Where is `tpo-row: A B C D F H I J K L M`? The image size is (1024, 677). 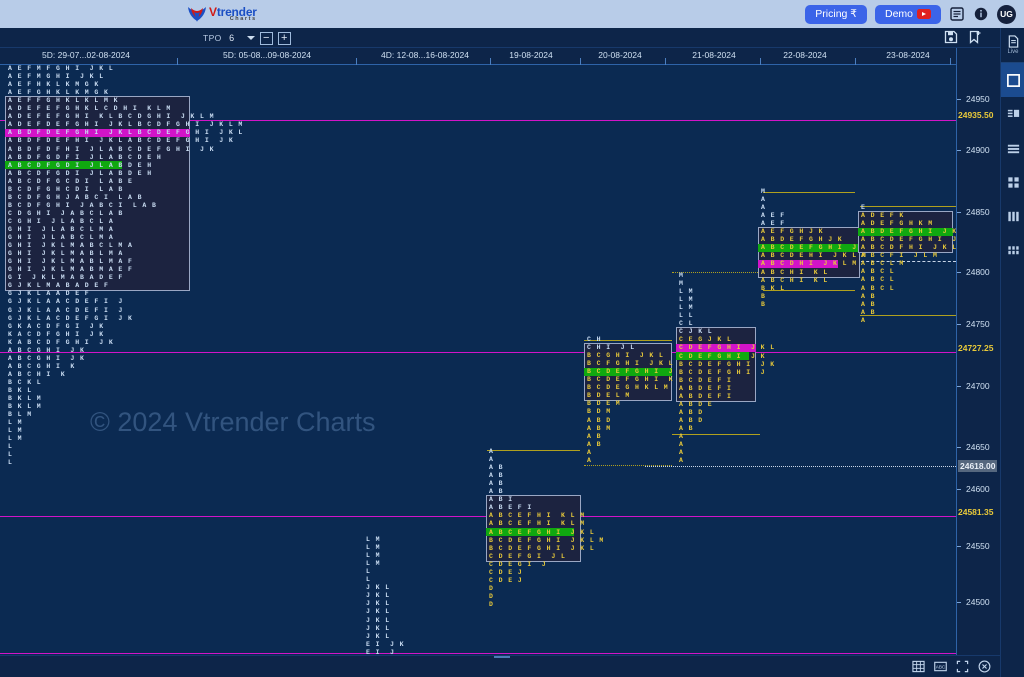 tpo-row: A B C D F H I J K L M is located at coordinates (908, 248).